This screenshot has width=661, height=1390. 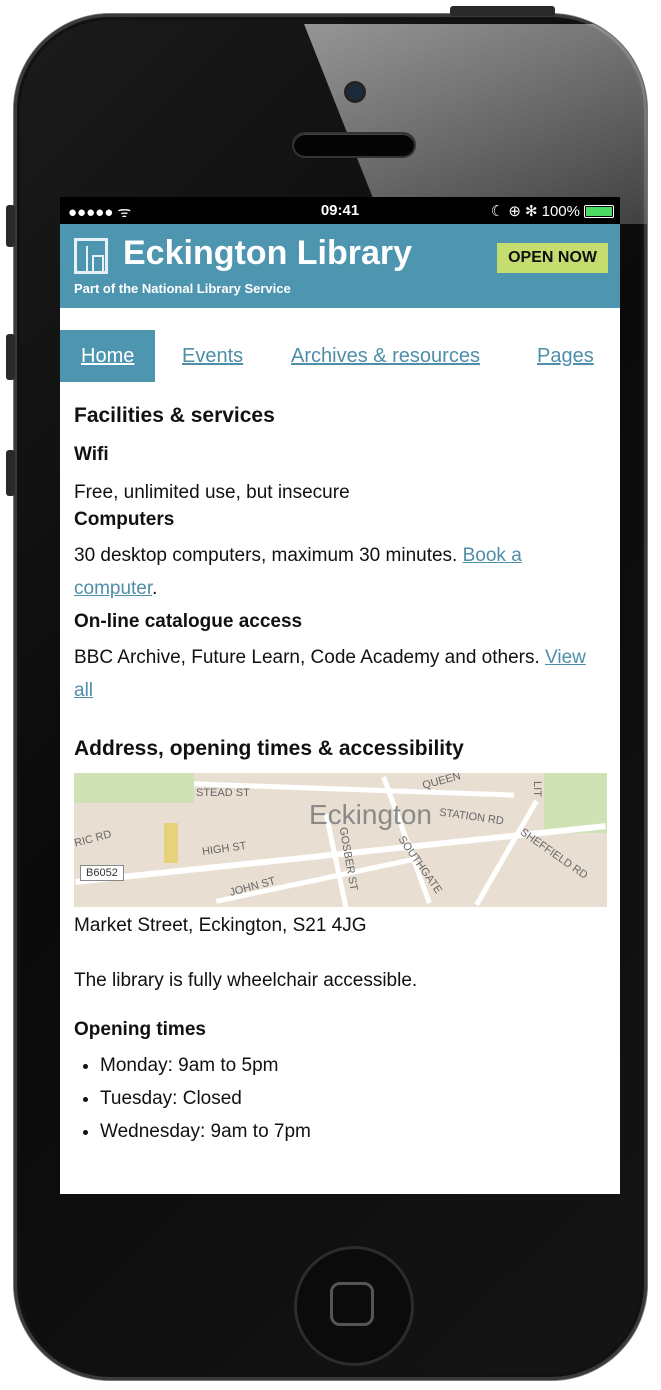 What do you see at coordinates (353, 1098) in the screenshot?
I see `list-item: Tuesday: Closed` at bounding box center [353, 1098].